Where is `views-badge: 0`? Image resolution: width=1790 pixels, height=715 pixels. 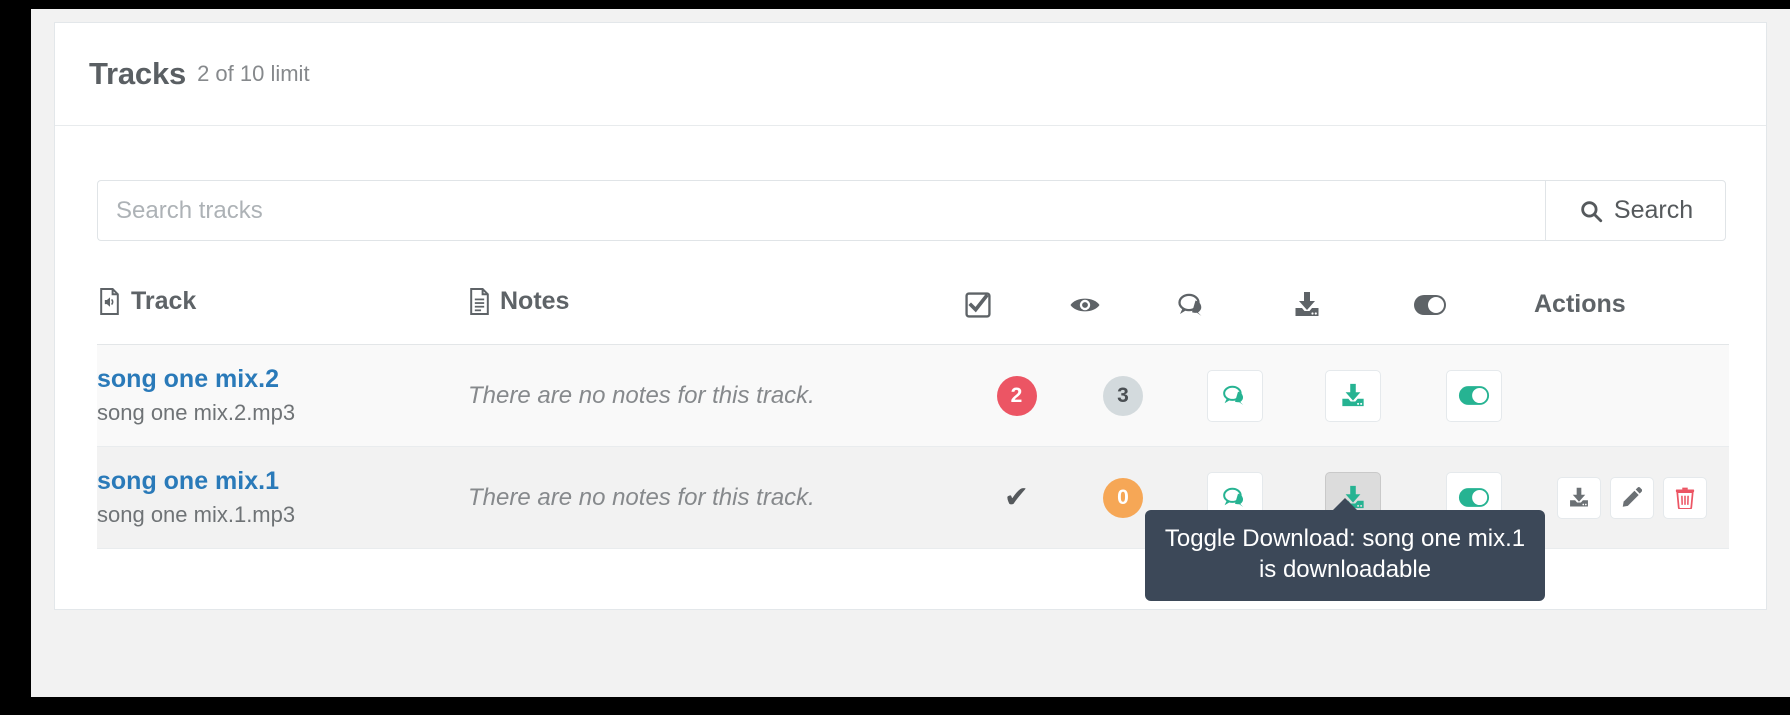 views-badge: 0 is located at coordinates (1123, 497).